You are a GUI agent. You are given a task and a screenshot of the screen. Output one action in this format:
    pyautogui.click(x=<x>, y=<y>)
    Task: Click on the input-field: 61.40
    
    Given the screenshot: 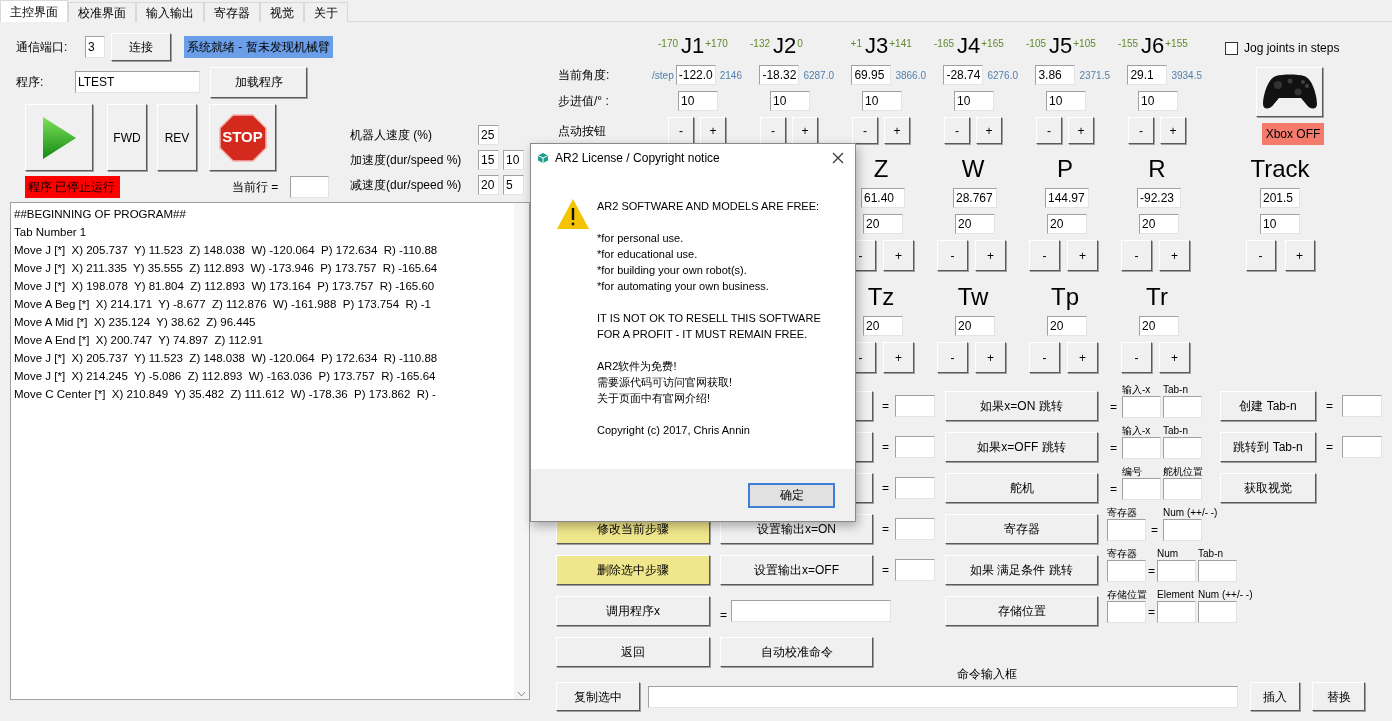 What is the action you would take?
    pyautogui.click(x=883, y=198)
    